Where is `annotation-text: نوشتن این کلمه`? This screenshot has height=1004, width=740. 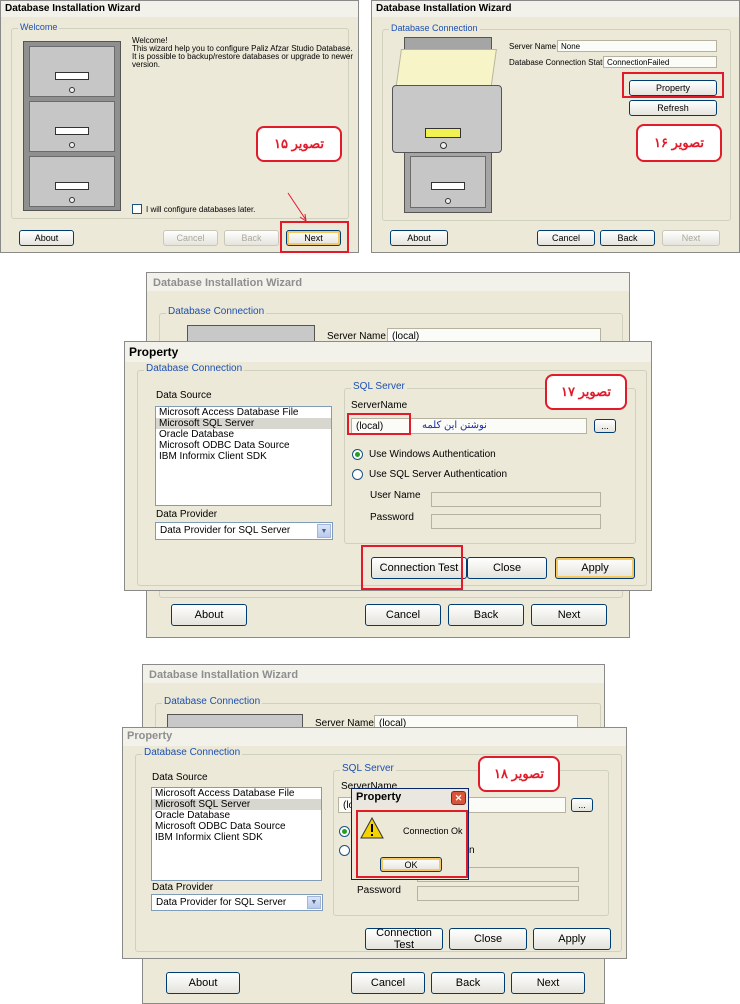 annotation-text: نوشتن این کلمه is located at coordinates (454, 425).